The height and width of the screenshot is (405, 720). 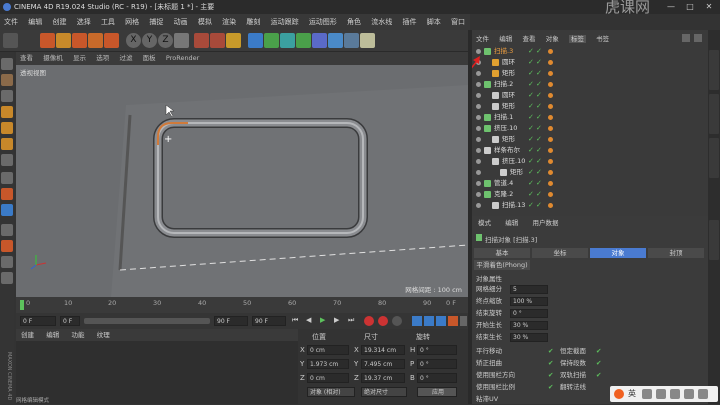 I want to click on texture-mode-icon, so click(x=7, y=96).